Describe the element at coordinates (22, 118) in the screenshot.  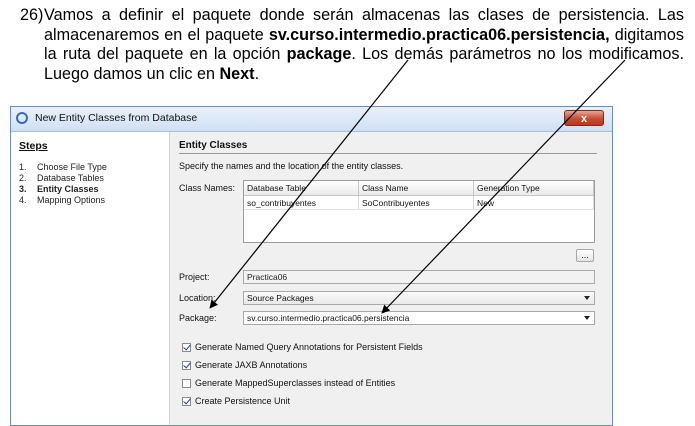
I see `netbeans-app-icon` at that location.